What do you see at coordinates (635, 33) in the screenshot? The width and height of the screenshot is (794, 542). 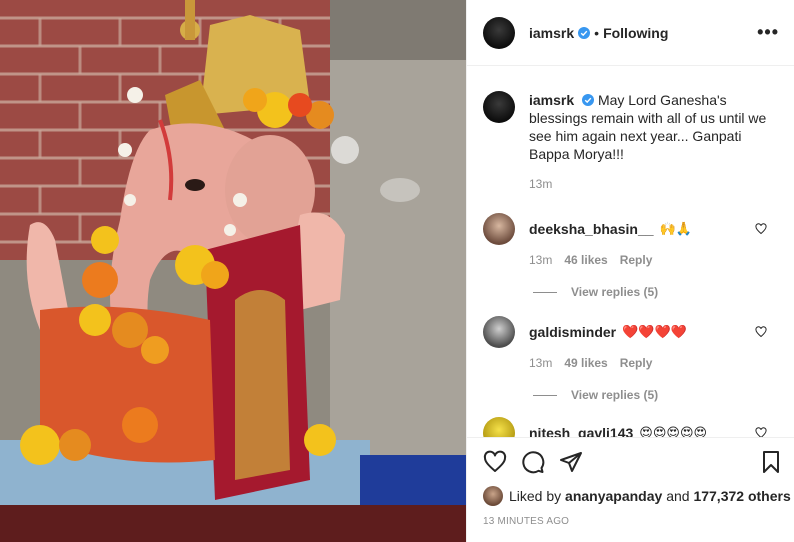 I see `following-button: Following` at bounding box center [635, 33].